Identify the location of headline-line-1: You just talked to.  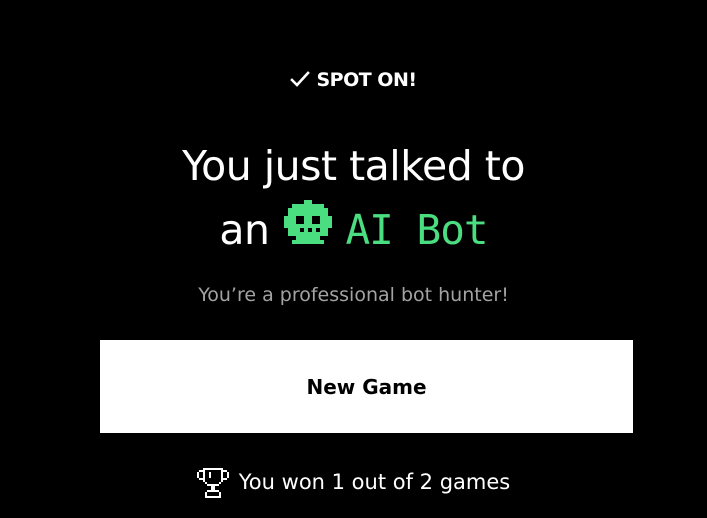
(353, 166).